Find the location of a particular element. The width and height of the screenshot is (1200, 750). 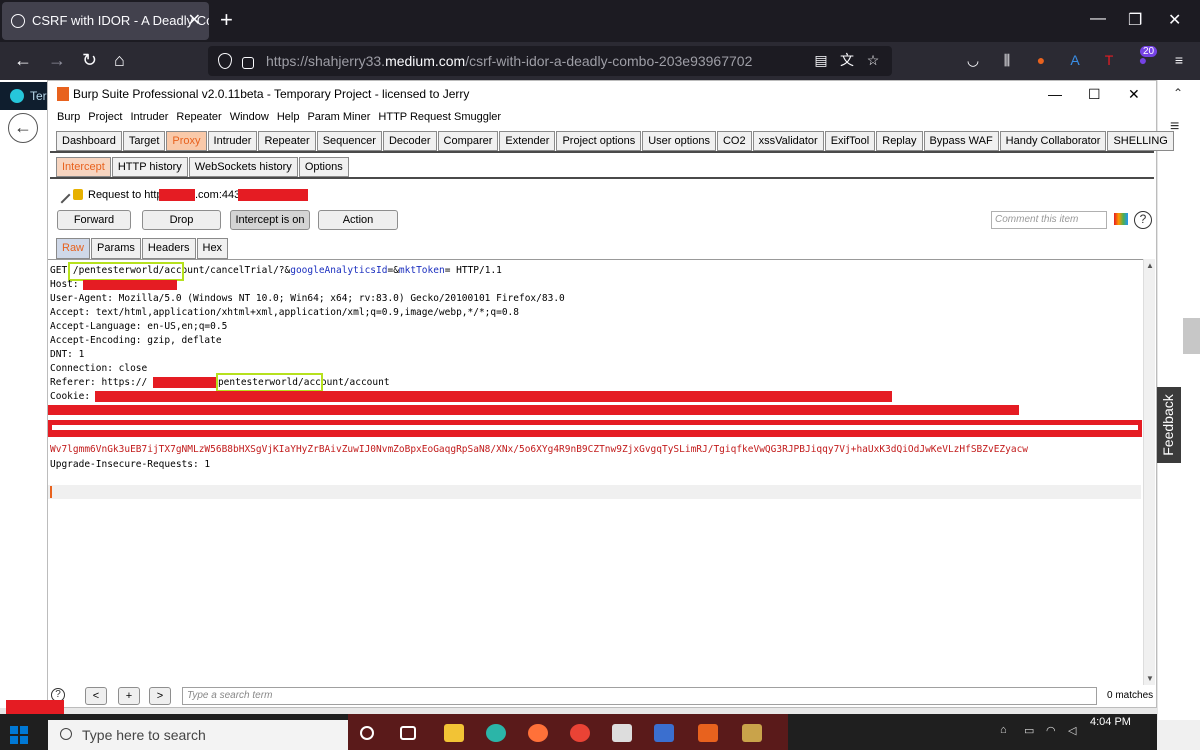

chrome-icon is located at coordinates (580, 733).